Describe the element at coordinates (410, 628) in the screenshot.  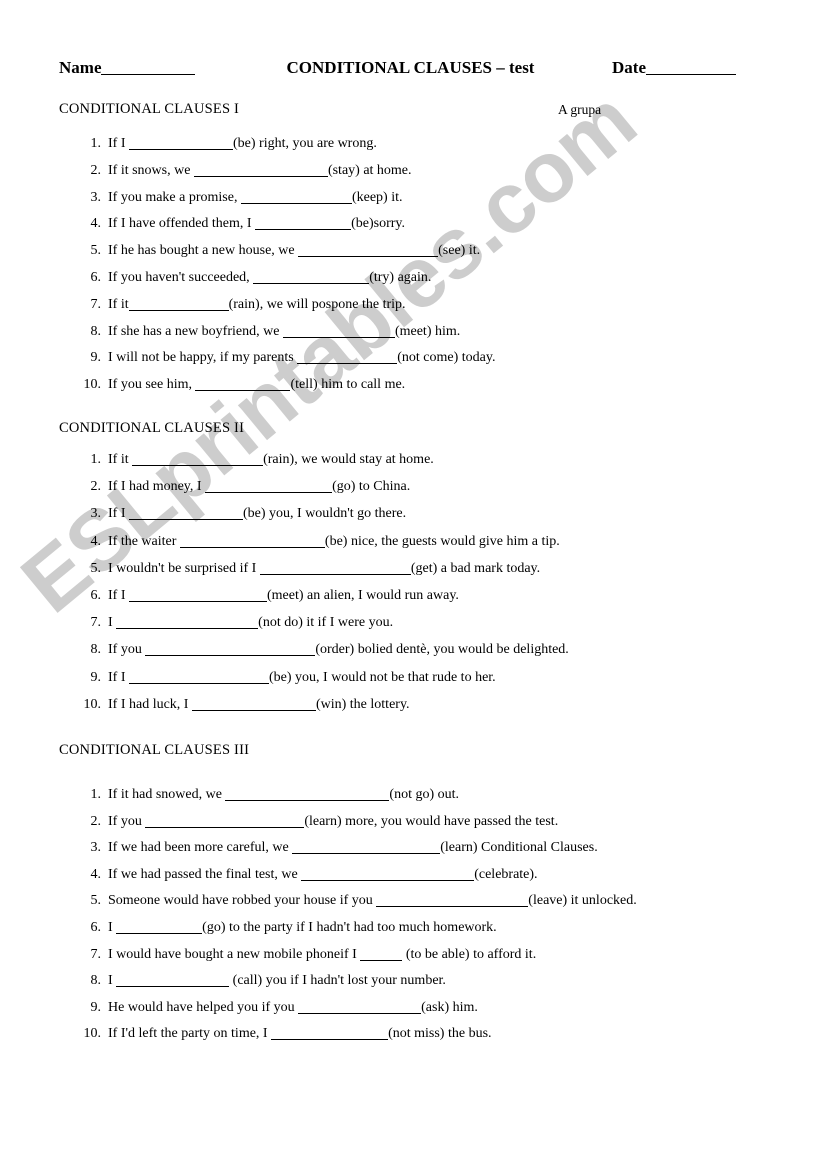
I see `exercise-item: 7. I (not do) it if I were you.` at that location.